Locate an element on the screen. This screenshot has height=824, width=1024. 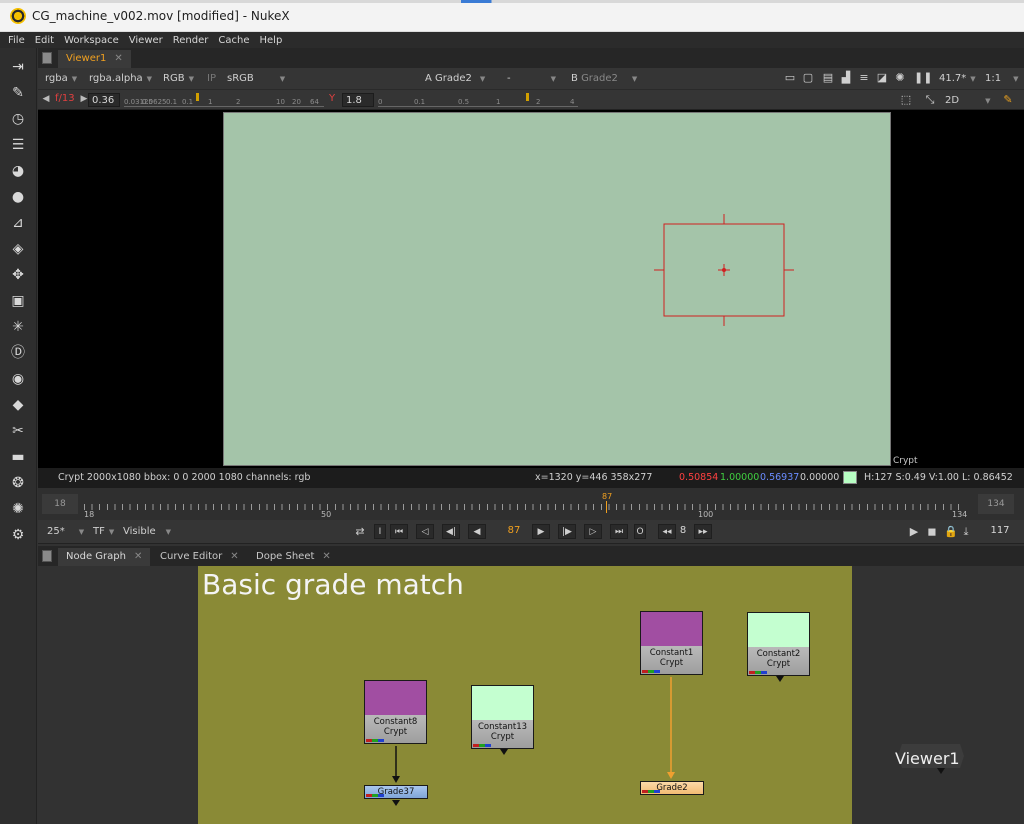
last-frame-button: ⏭ is located at coordinates (619, 531).